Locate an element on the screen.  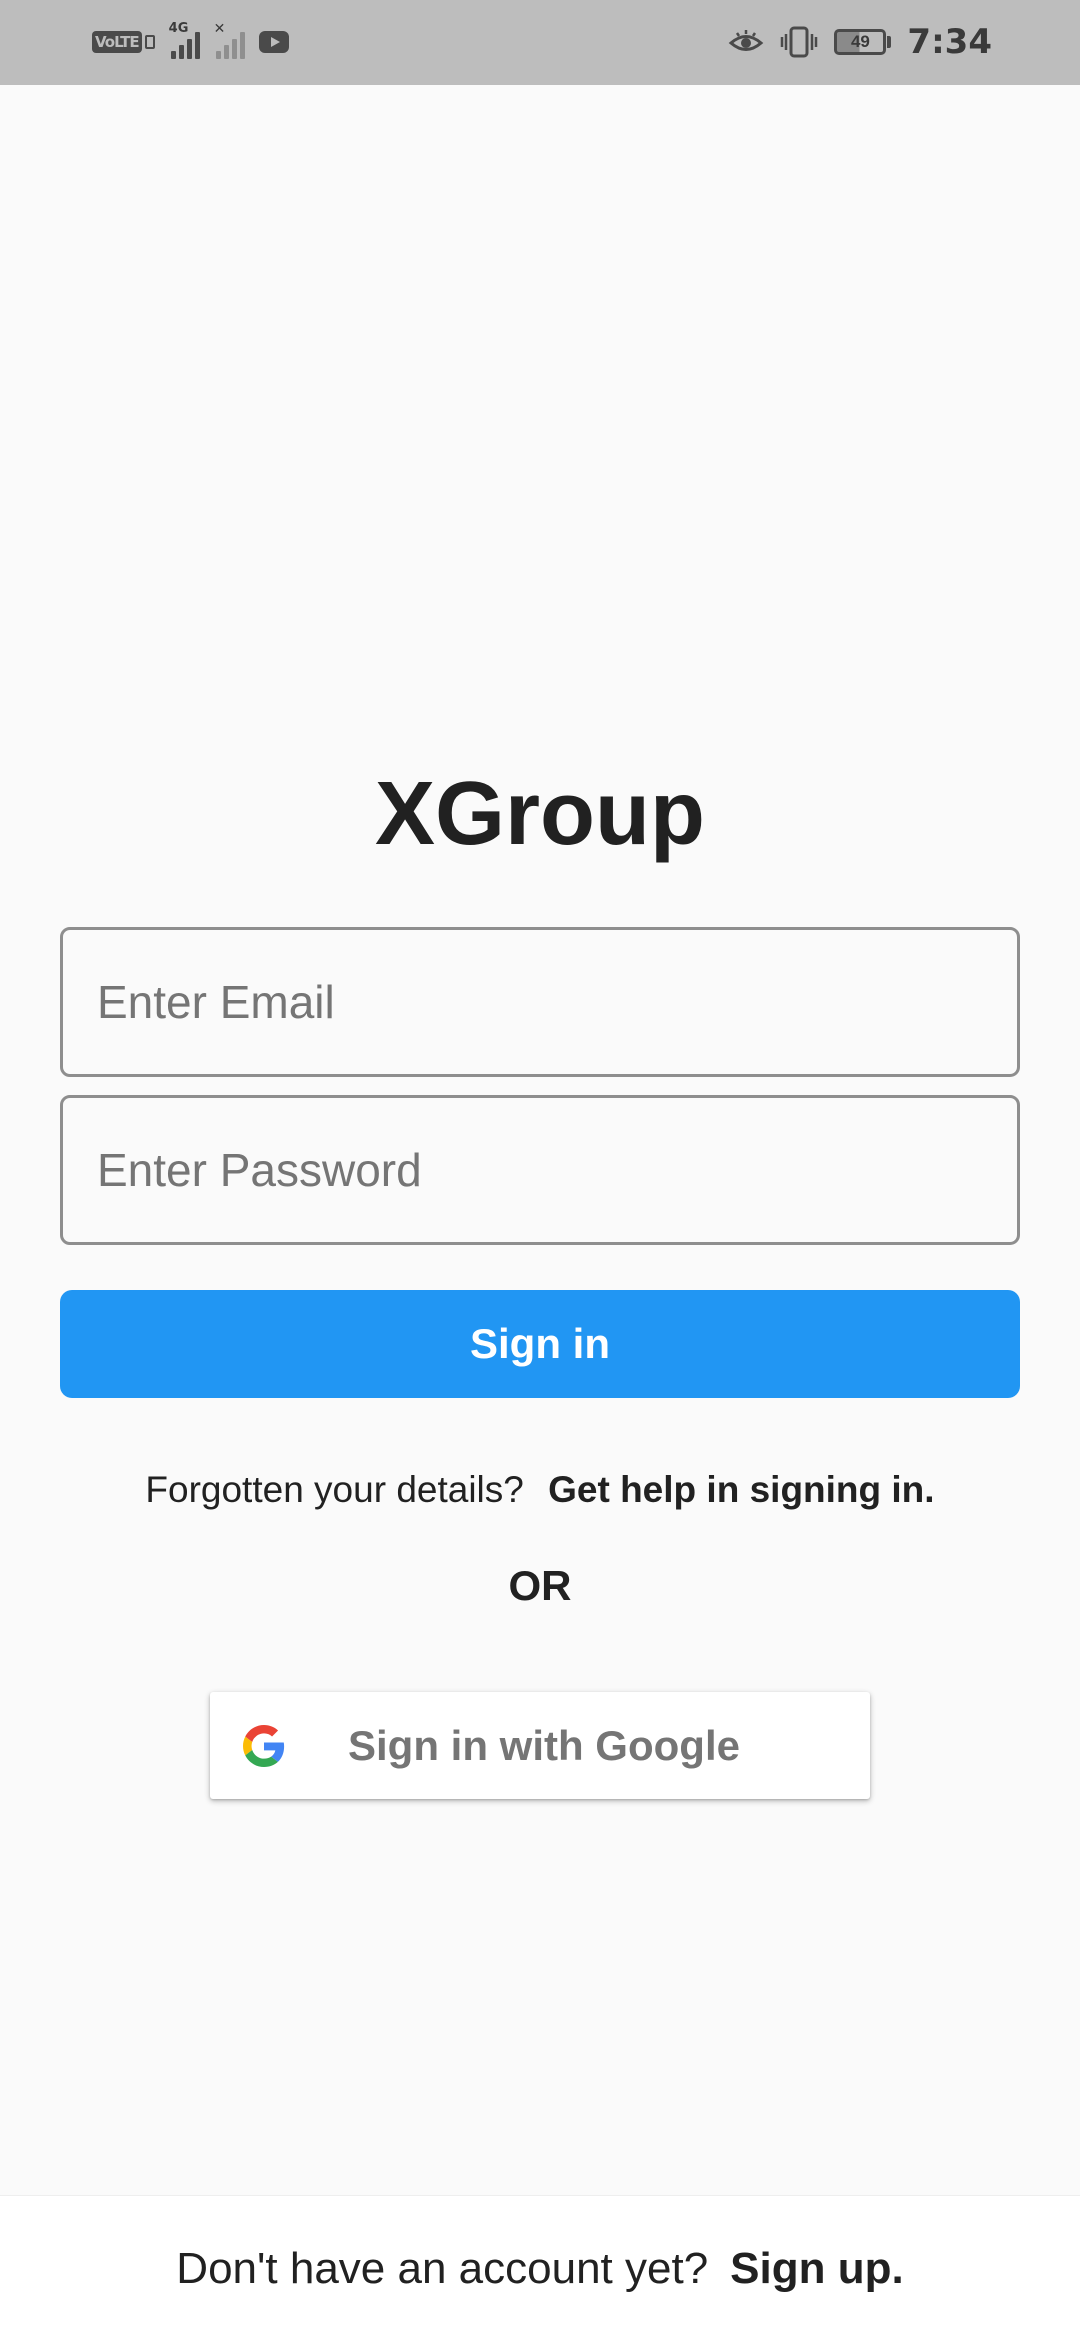
vibrate-icon is located at coordinates (799, 42).